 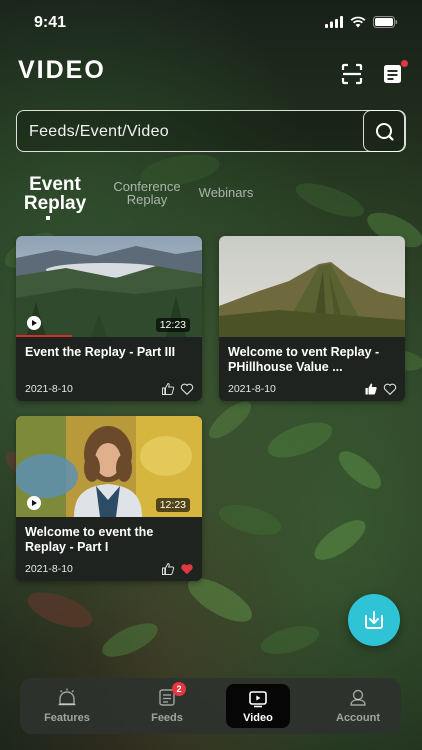 I want to click on signal-icon, so click(x=334, y=22).